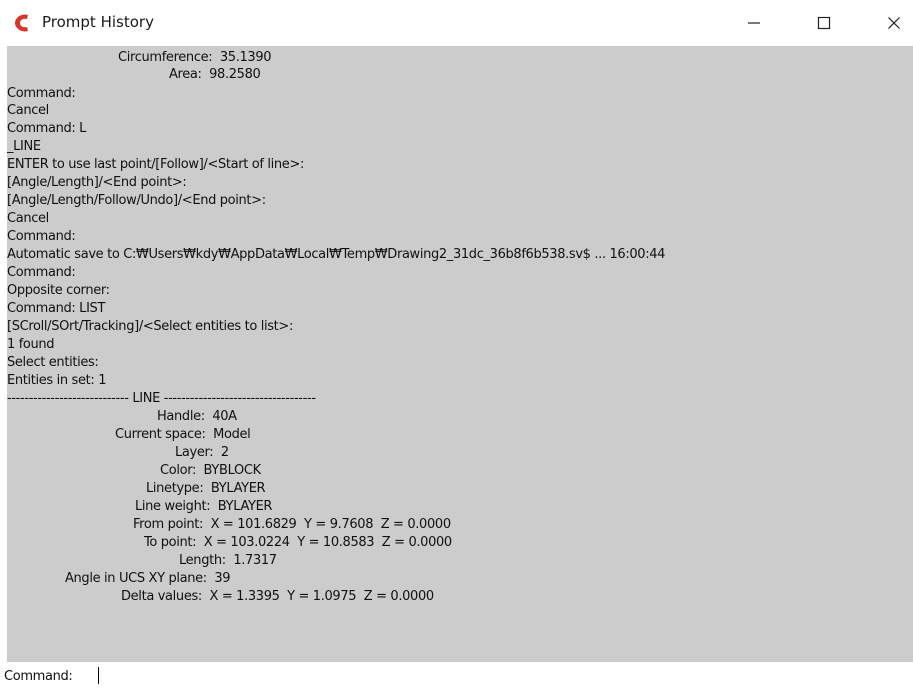 This screenshot has height=688, width=913. What do you see at coordinates (38, 676) in the screenshot?
I see `command-prompt-label: Command:` at bounding box center [38, 676].